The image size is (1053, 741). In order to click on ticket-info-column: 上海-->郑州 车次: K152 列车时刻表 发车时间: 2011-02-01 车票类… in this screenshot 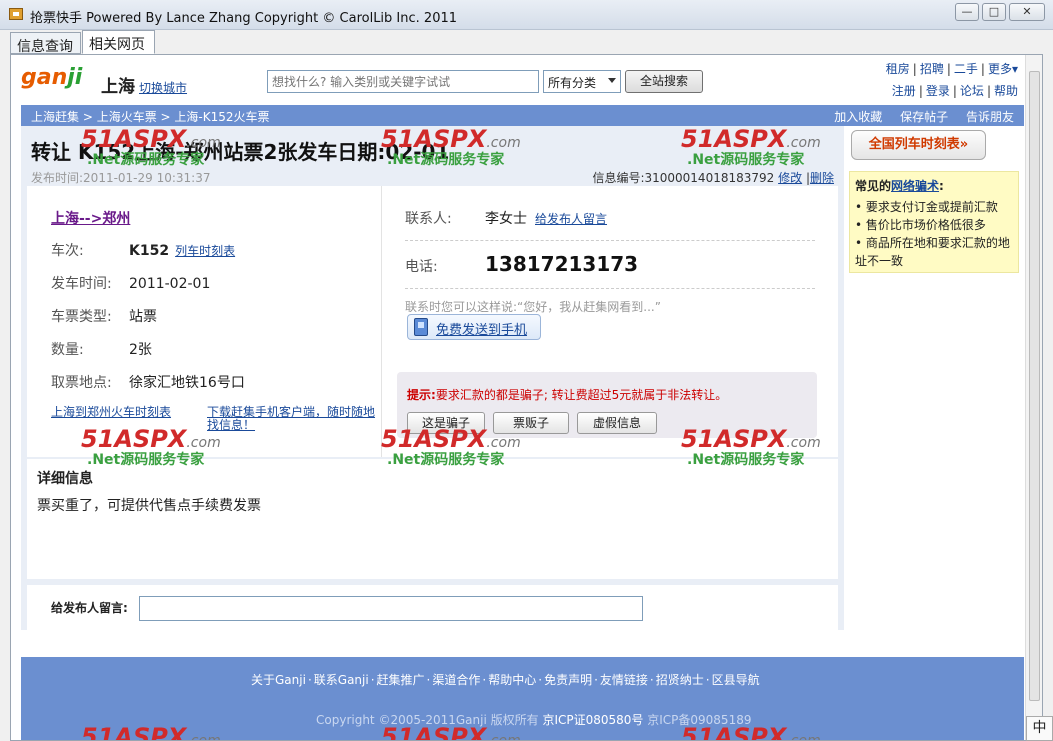, I will do `click(204, 321)`.